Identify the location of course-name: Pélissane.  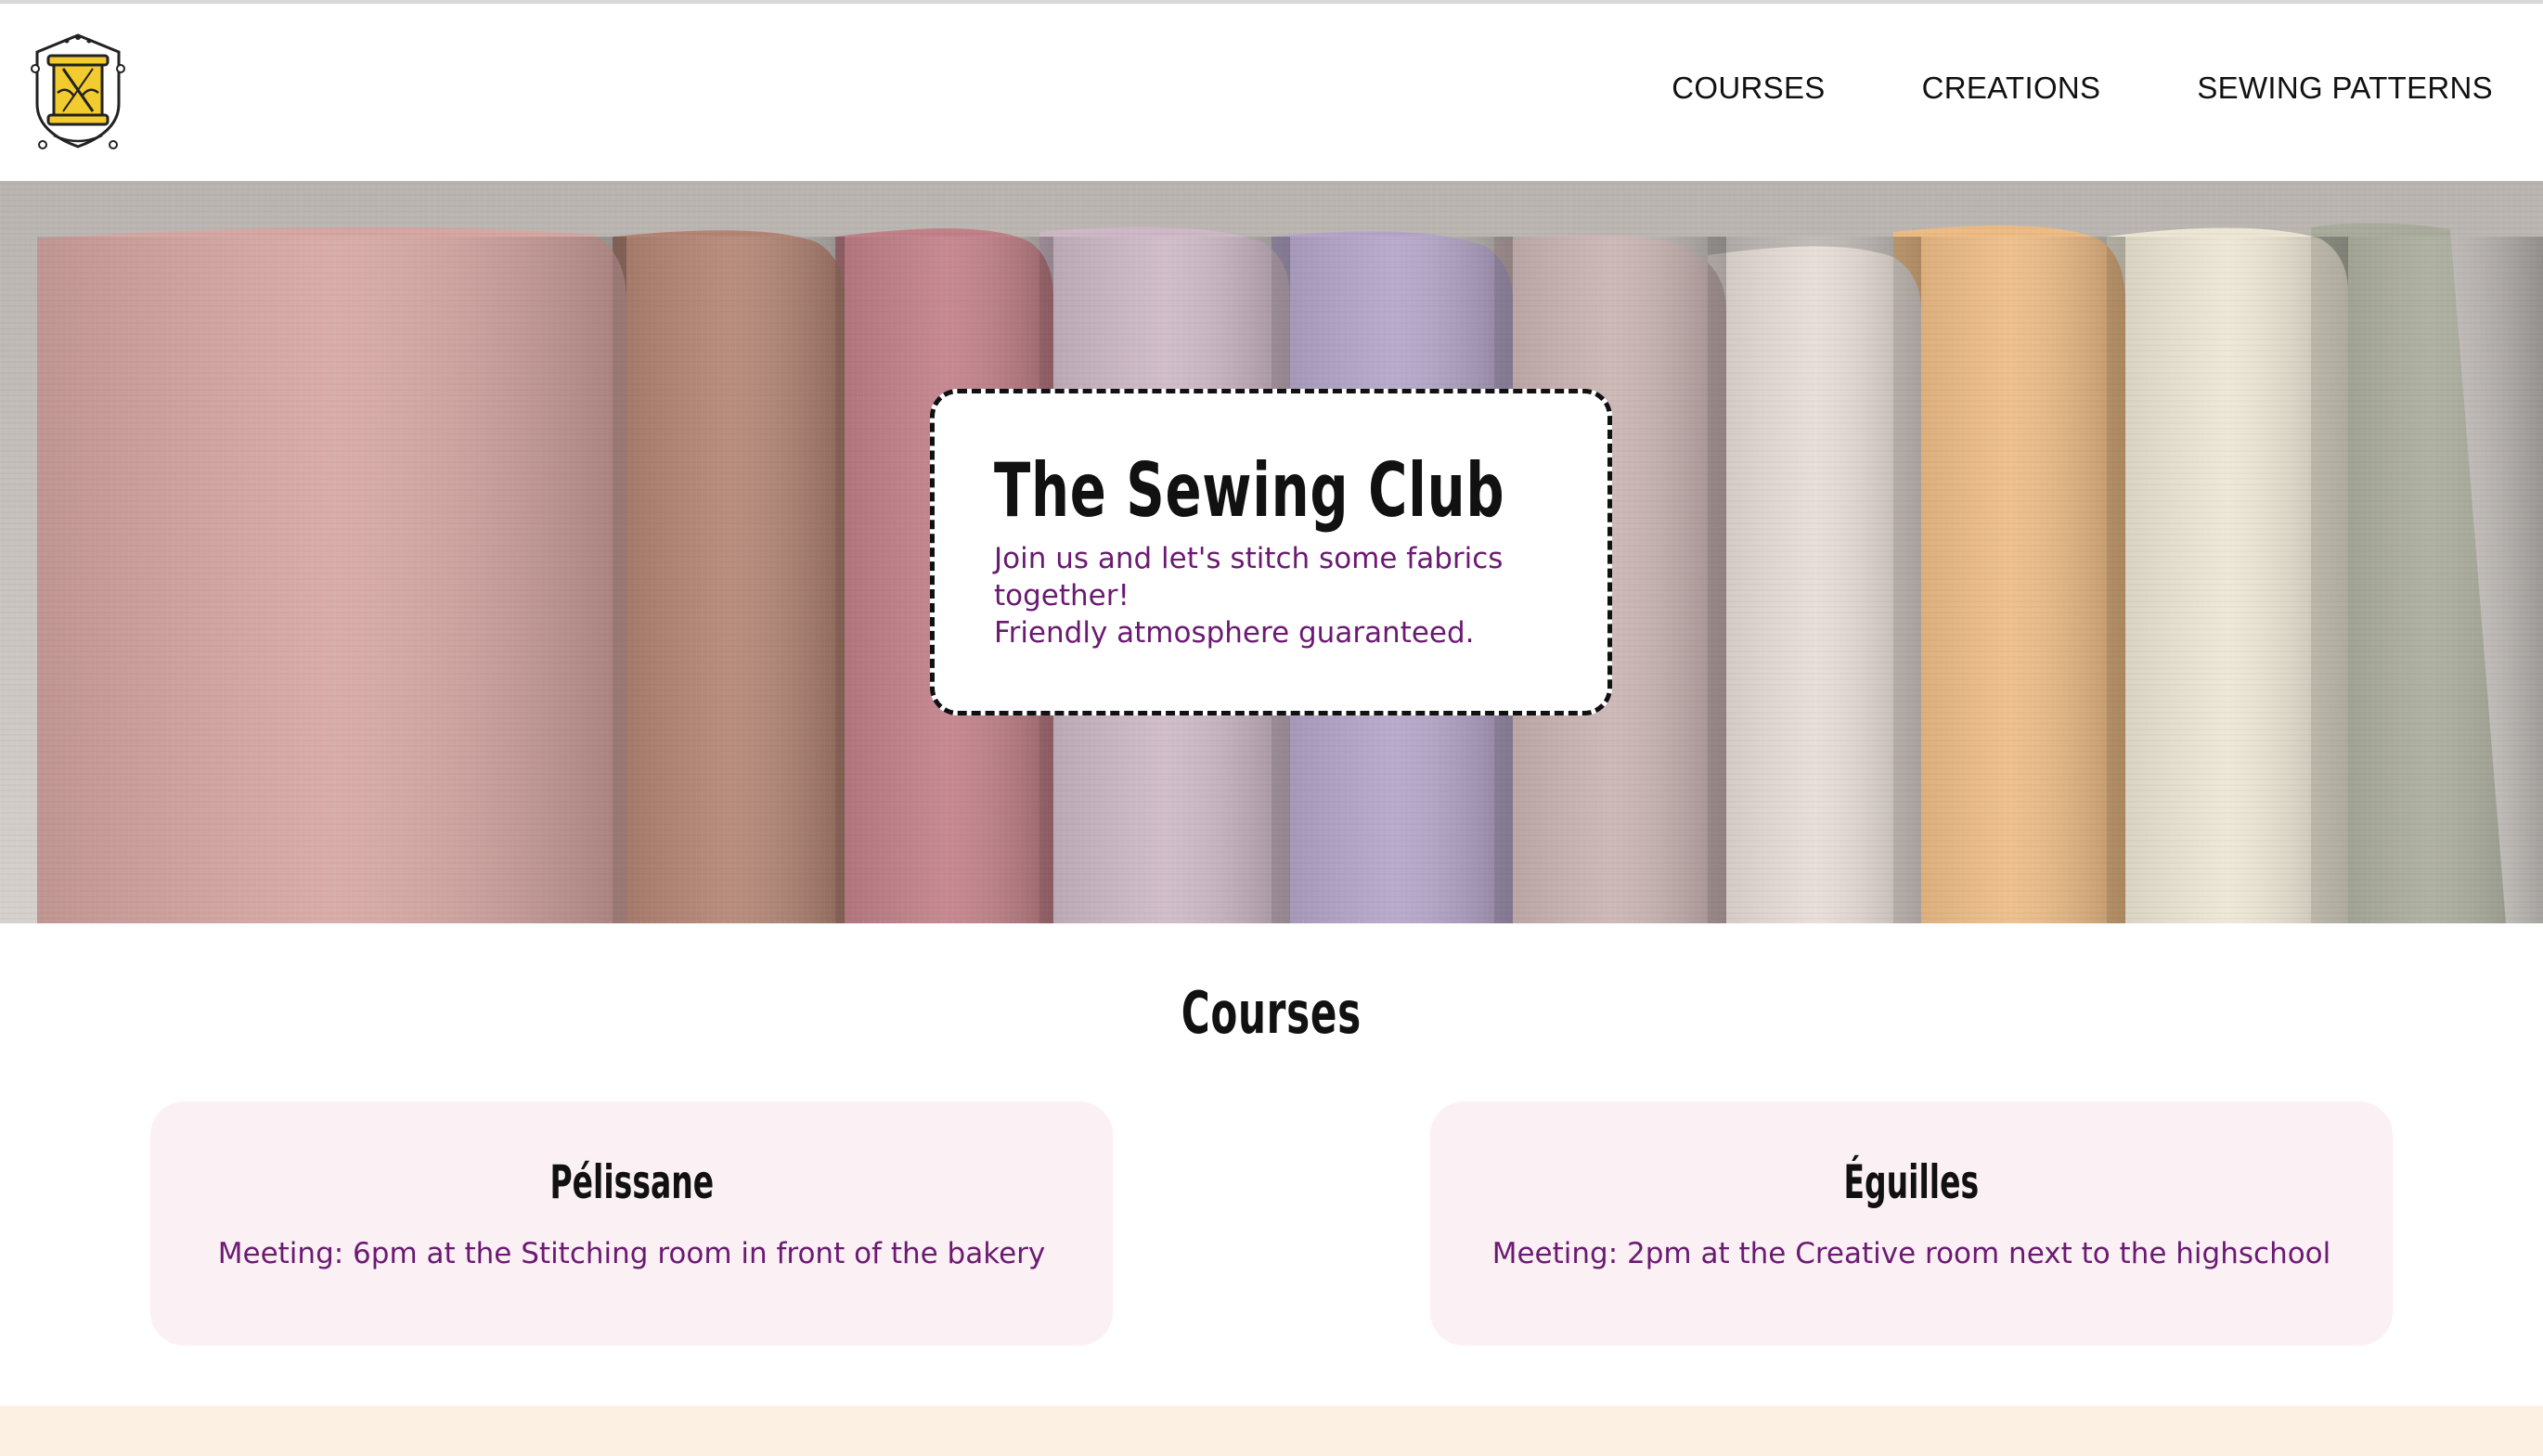
(631, 1182).